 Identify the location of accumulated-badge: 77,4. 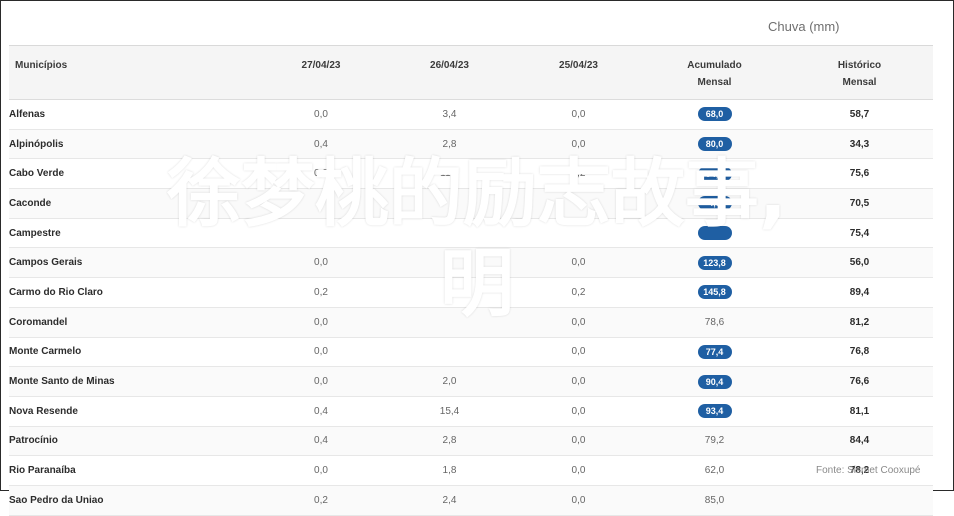
(714, 351).